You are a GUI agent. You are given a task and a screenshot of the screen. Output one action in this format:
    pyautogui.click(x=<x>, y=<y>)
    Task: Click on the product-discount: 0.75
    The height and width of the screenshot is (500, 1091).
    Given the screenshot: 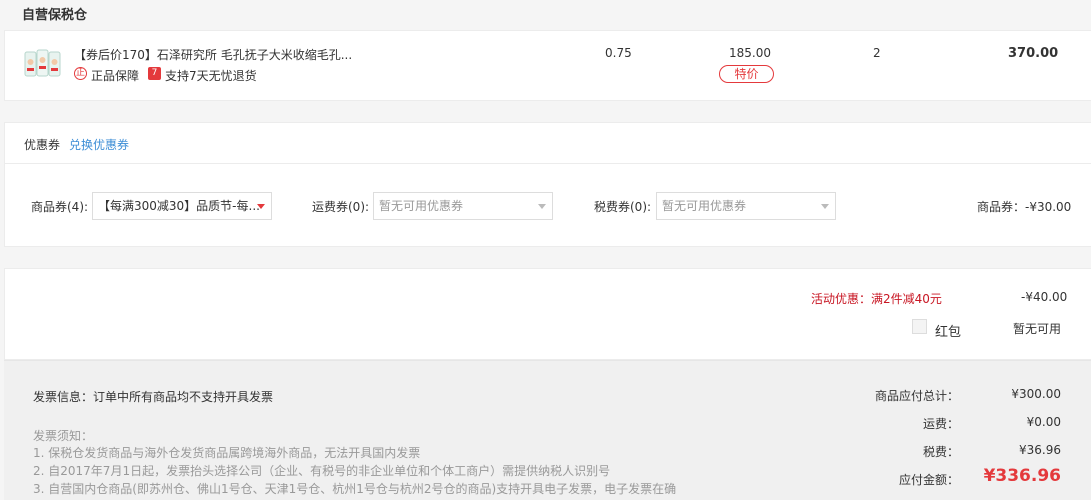 What is the action you would take?
    pyautogui.click(x=618, y=53)
    